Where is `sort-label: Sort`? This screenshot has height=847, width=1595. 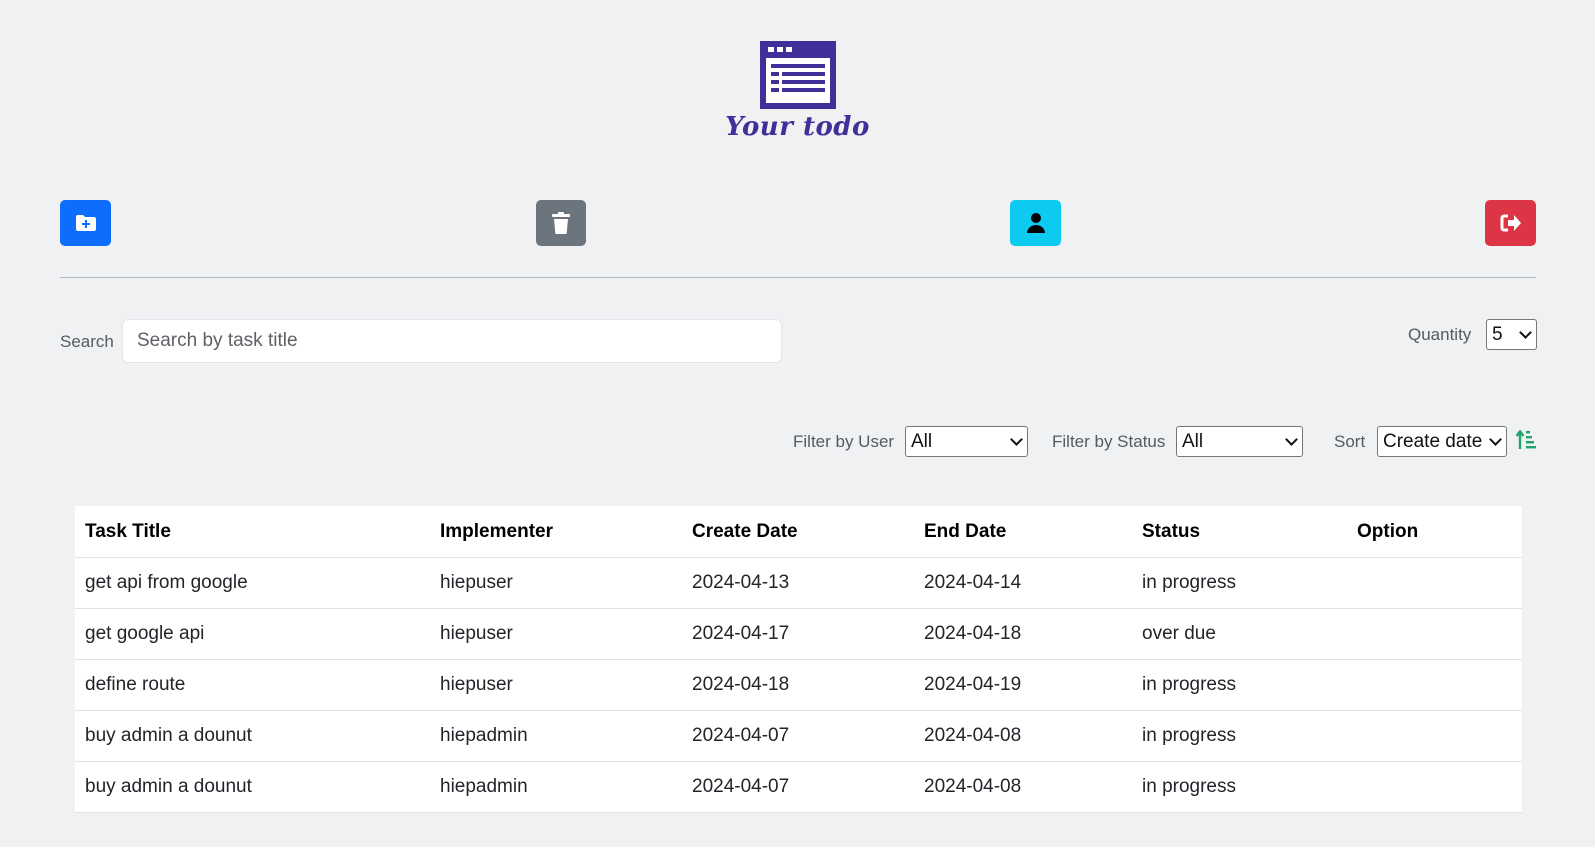 sort-label: Sort is located at coordinates (1350, 441).